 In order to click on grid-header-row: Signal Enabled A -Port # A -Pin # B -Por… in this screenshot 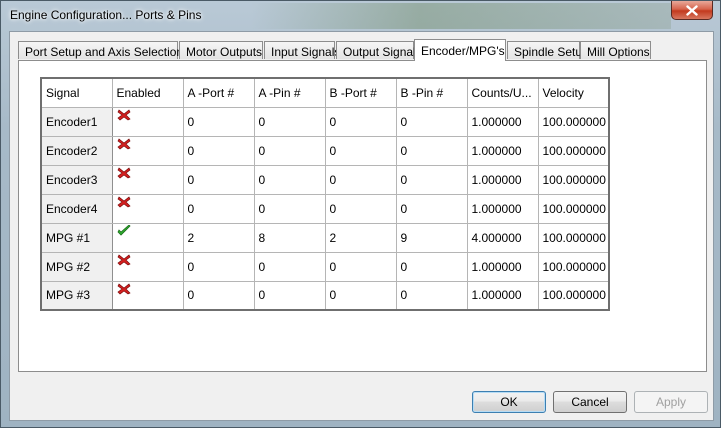, I will do `click(325, 92)`.